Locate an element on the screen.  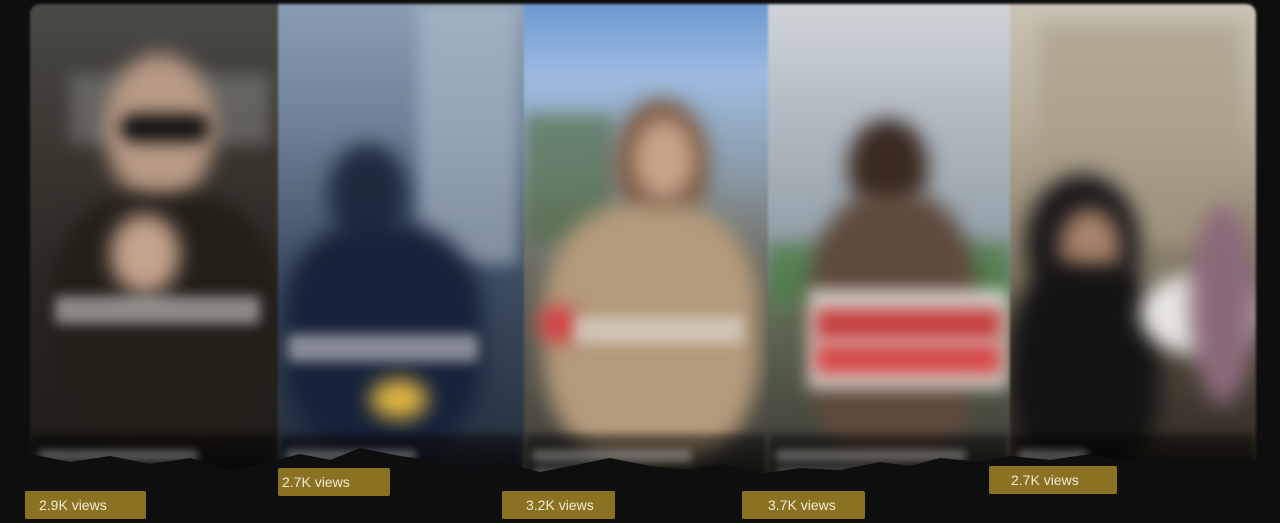
views-label-4: 3.7K views is located at coordinates (803, 505).